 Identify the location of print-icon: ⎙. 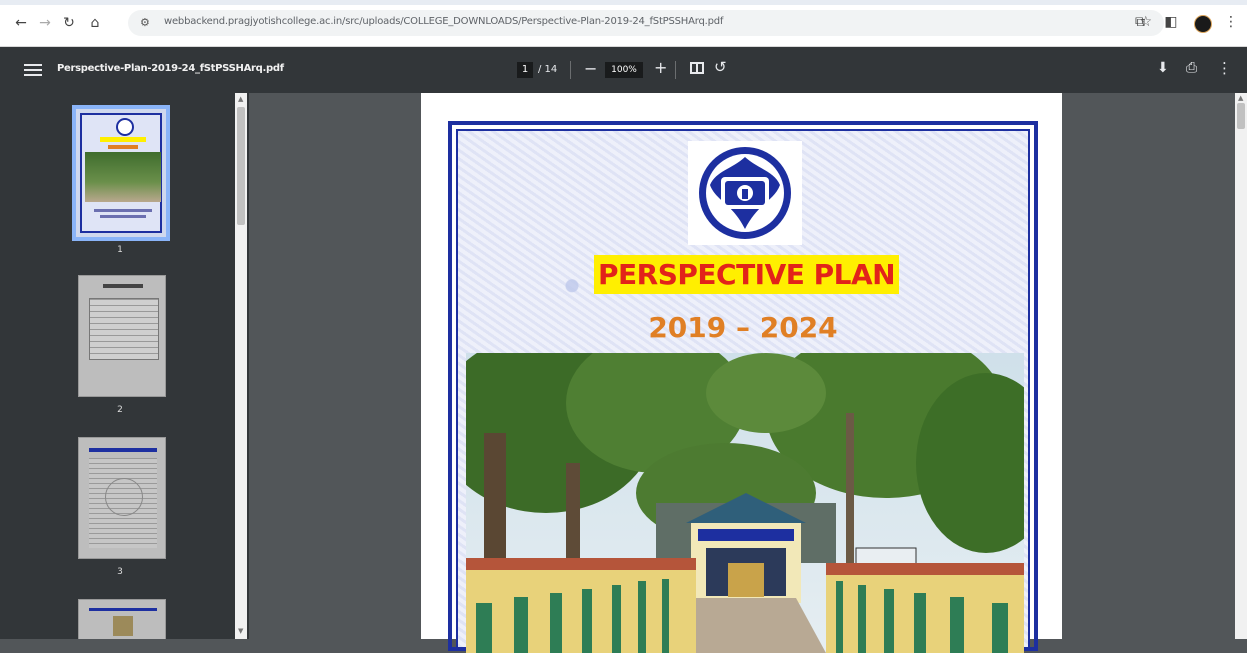
(1191, 68).